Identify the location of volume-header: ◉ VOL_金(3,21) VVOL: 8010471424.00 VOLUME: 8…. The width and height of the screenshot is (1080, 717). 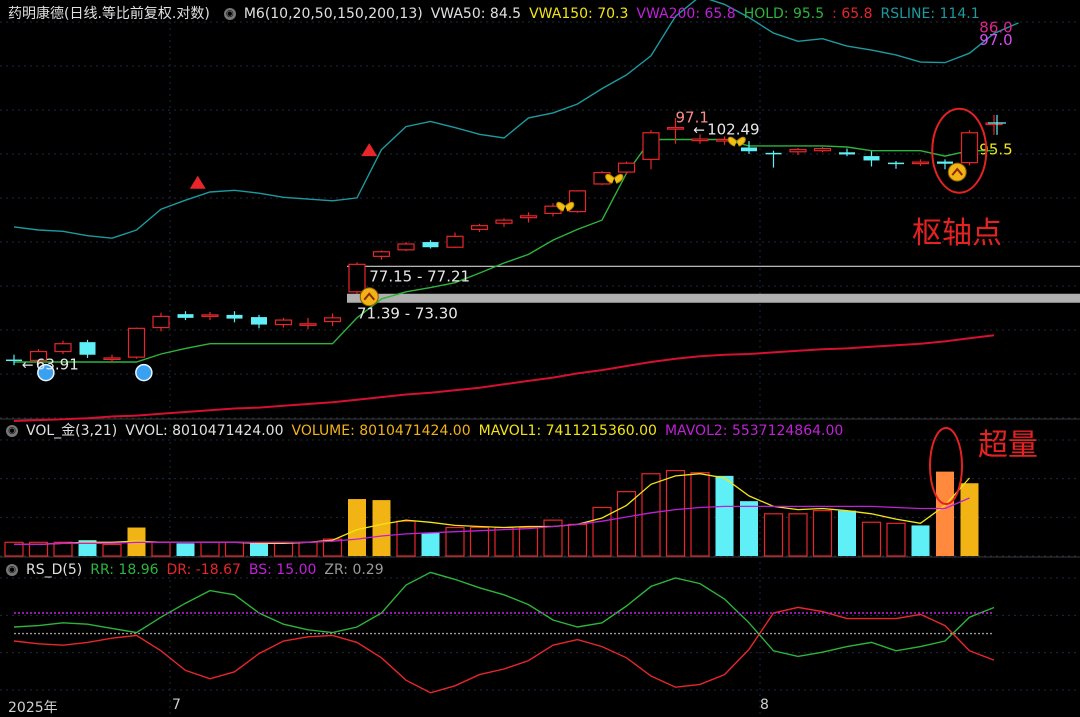
(540, 431).